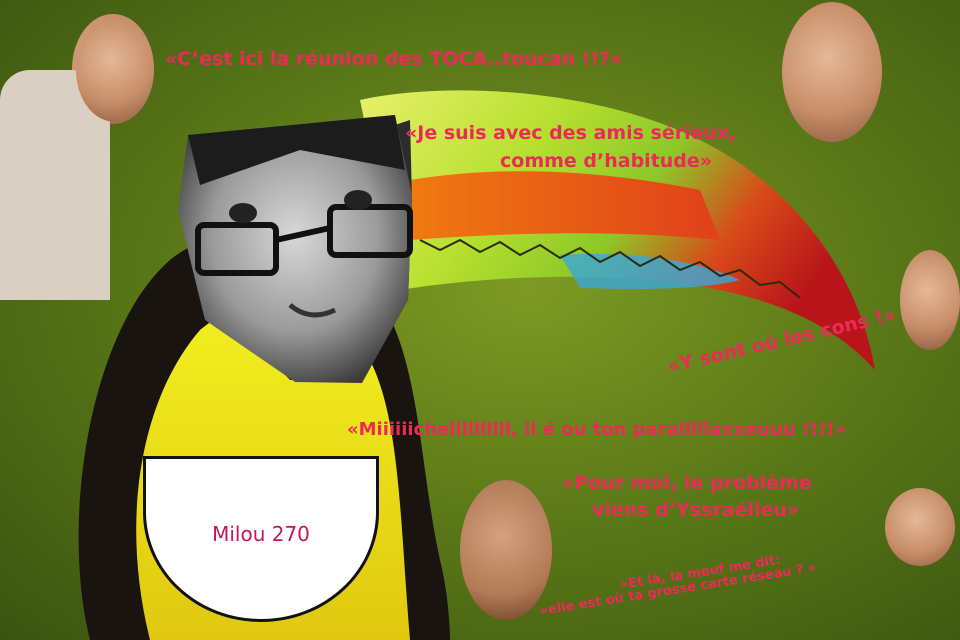  What do you see at coordinates (687, 483) in the screenshot?
I see `caption-probleme-line1: «Pour moi, le problème` at bounding box center [687, 483].